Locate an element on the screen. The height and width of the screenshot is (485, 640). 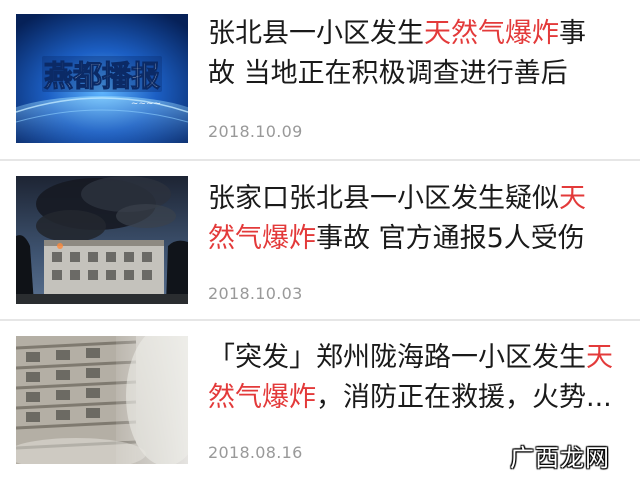
news-date: 2018.08.16 is located at coordinates (255, 452).